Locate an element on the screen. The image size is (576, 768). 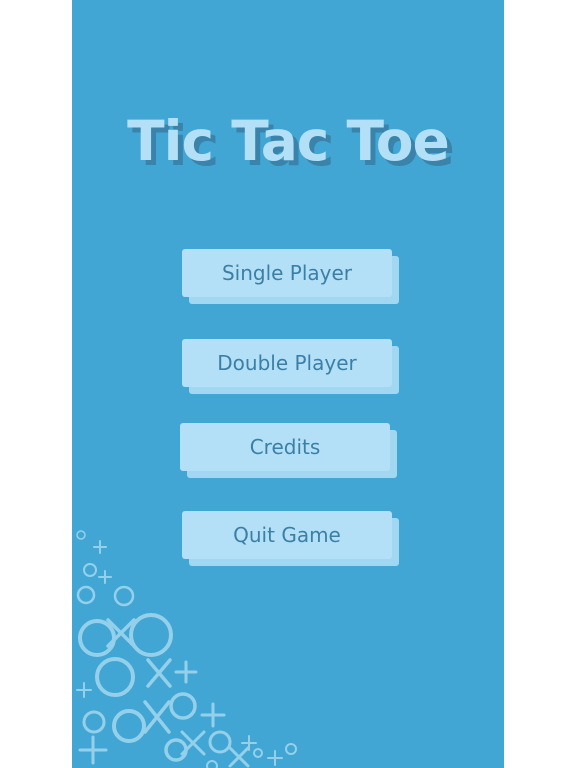
game-title: Tic Tac Toe is located at coordinates (288, 141).